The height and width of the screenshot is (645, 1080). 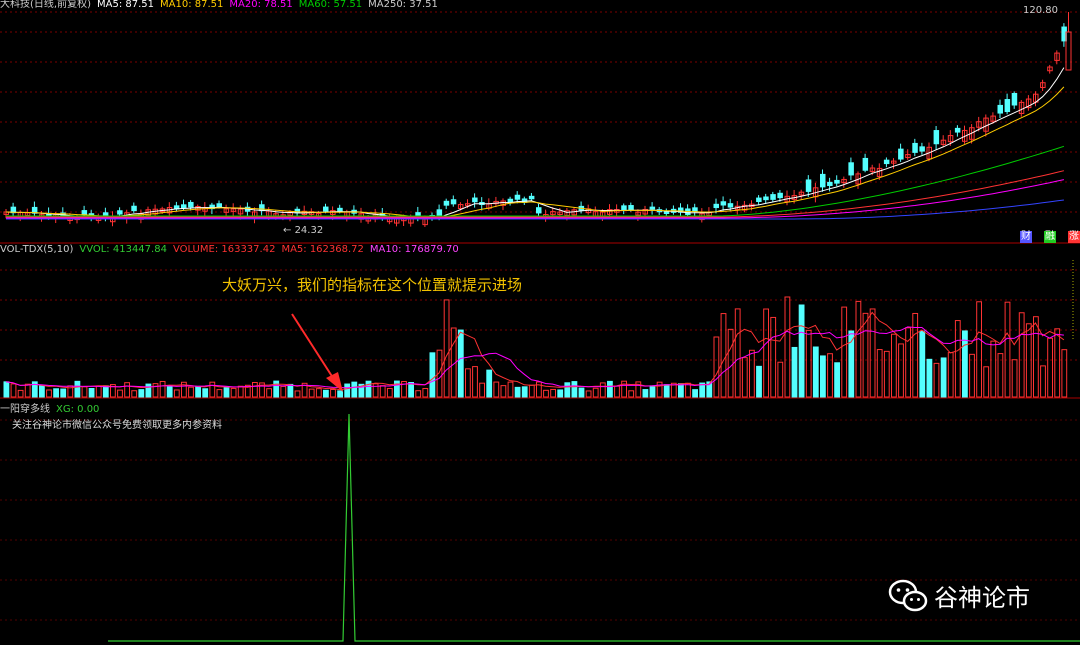 What do you see at coordinates (1026, 237) in the screenshot?
I see `badge-0: 财` at bounding box center [1026, 237].